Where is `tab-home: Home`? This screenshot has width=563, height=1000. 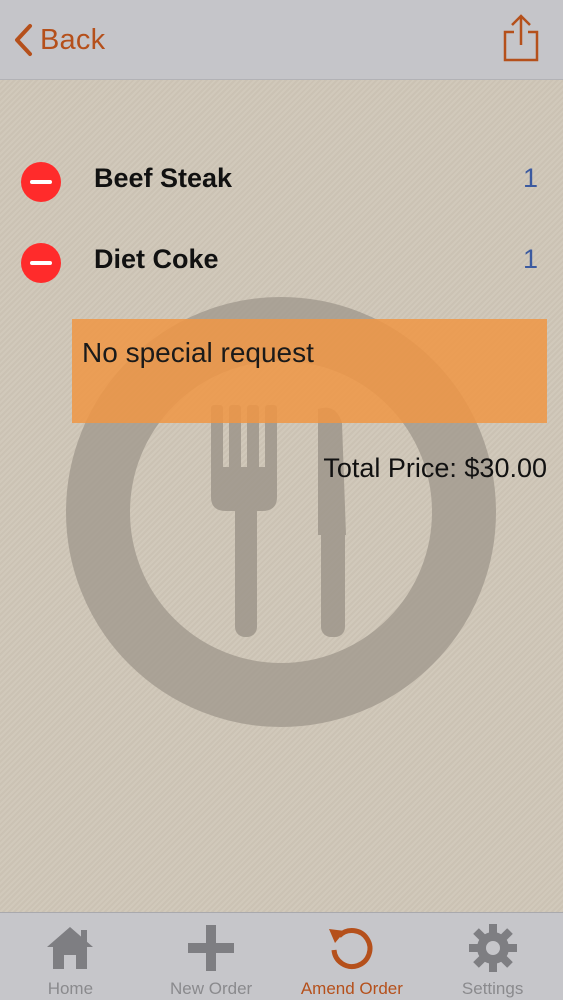 tab-home: Home is located at coordinates (70, 956).